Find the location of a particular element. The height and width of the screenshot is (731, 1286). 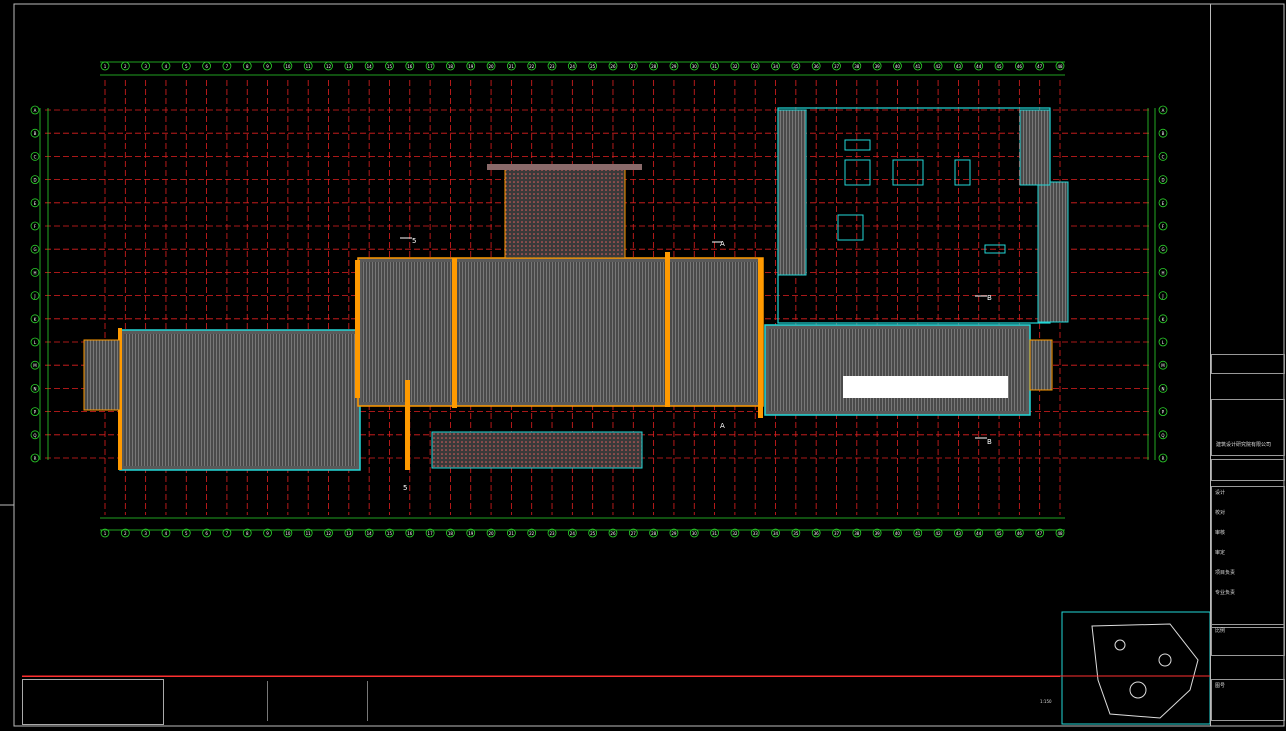

center-block-hatch is located at coordinates (560, 332).